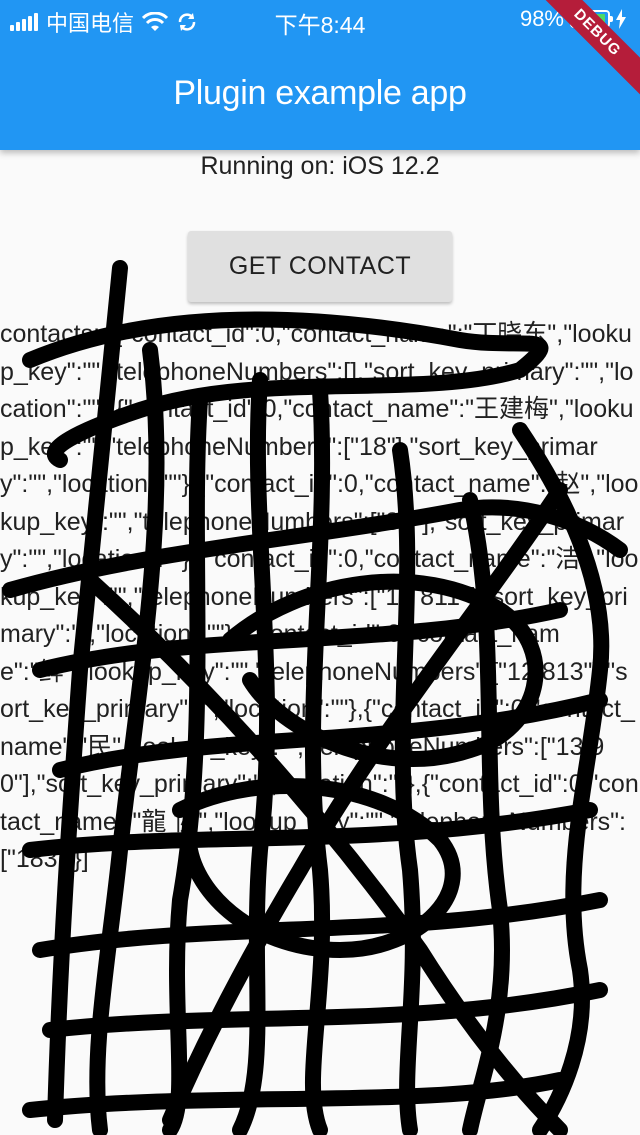  Describe the element at coordinates (621, 19) in the screenshot. I see `charging-icon` at that location.